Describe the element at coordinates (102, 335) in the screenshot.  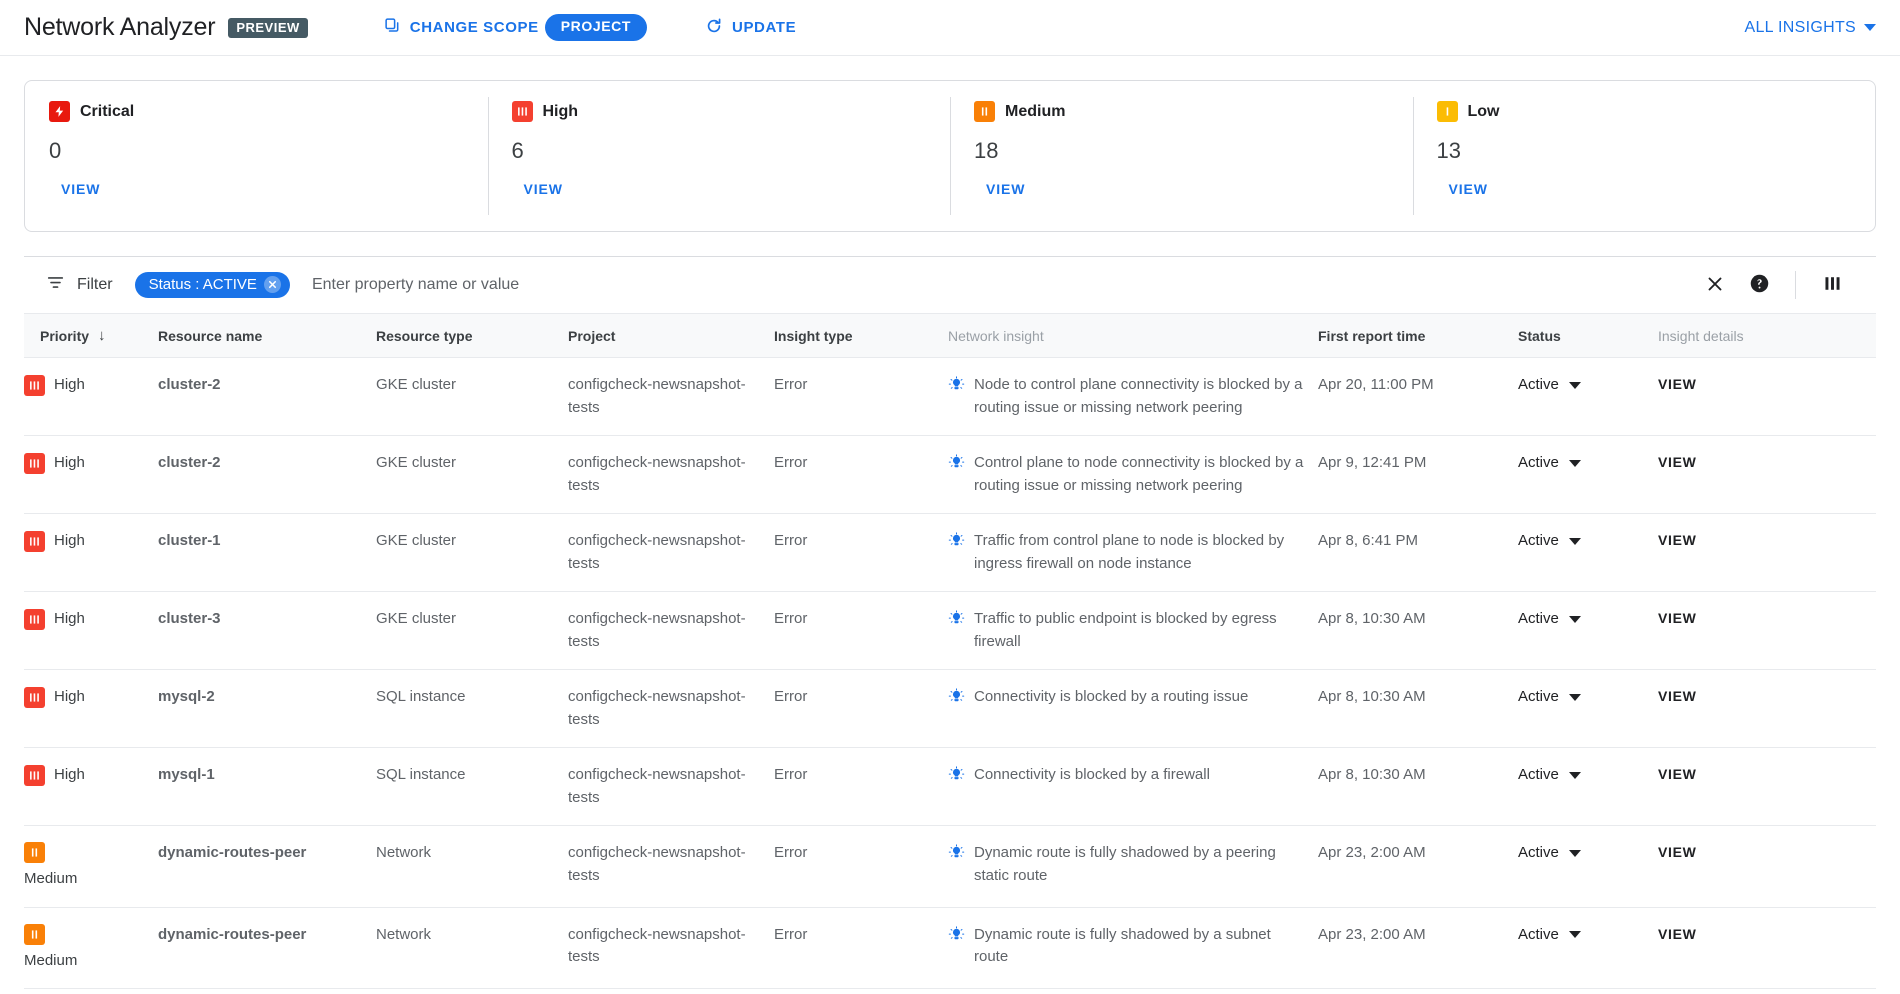
I see `sort-descending-icon: ↓` at that location.